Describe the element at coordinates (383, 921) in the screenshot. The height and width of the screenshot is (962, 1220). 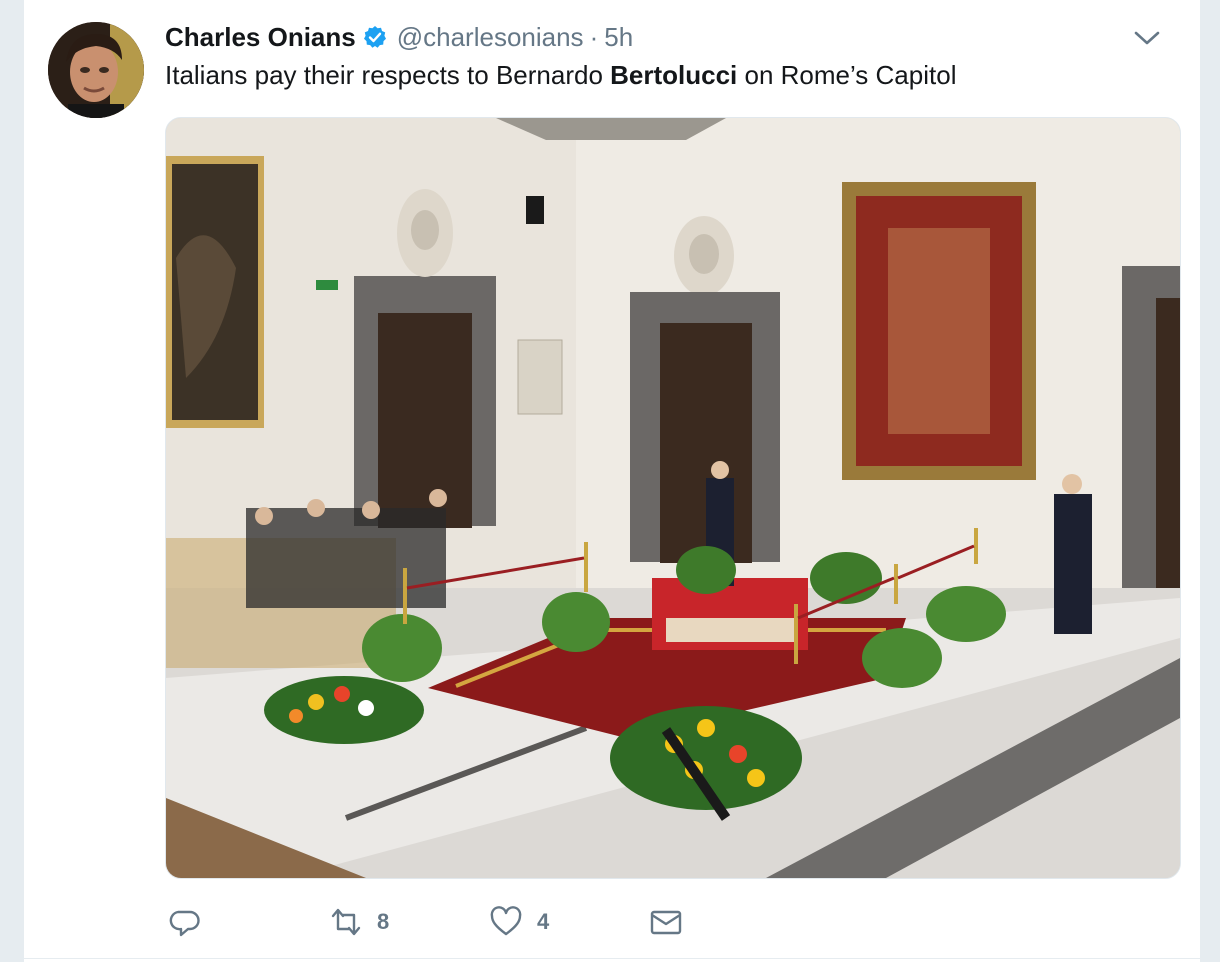
I see `retweet-count: 8` at that location.